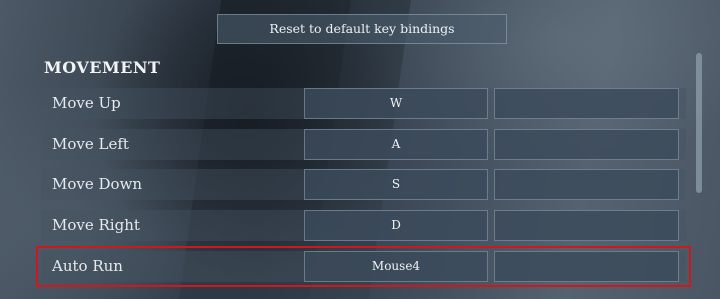 Image resolution: width=720 pixels, height=299 pixels. What do you see at coordinates (396, 266) in the screenshot?
I see `primary-key-slot: Mouse4` at bounding box center [396, 266].